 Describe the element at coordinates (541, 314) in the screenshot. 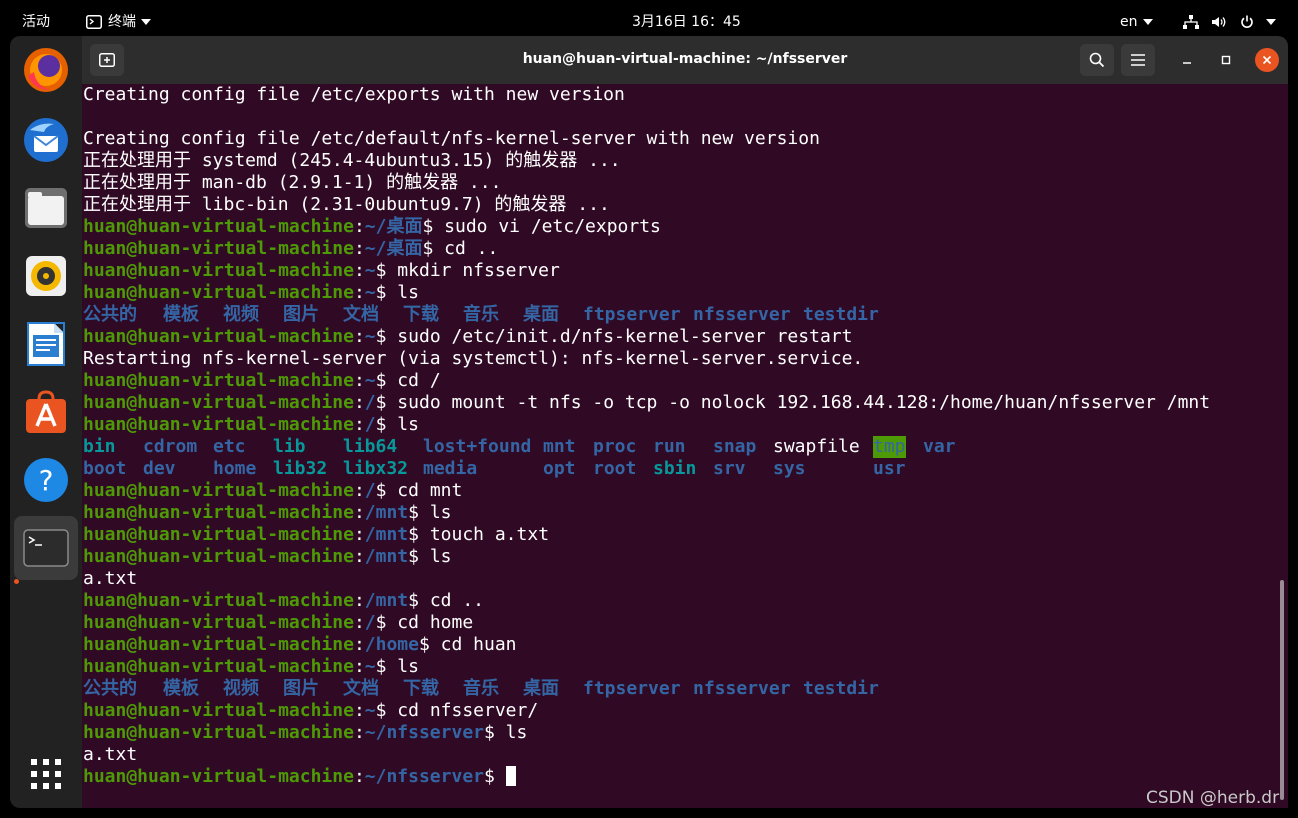

I see `dir-entry: 桌面` at that location.